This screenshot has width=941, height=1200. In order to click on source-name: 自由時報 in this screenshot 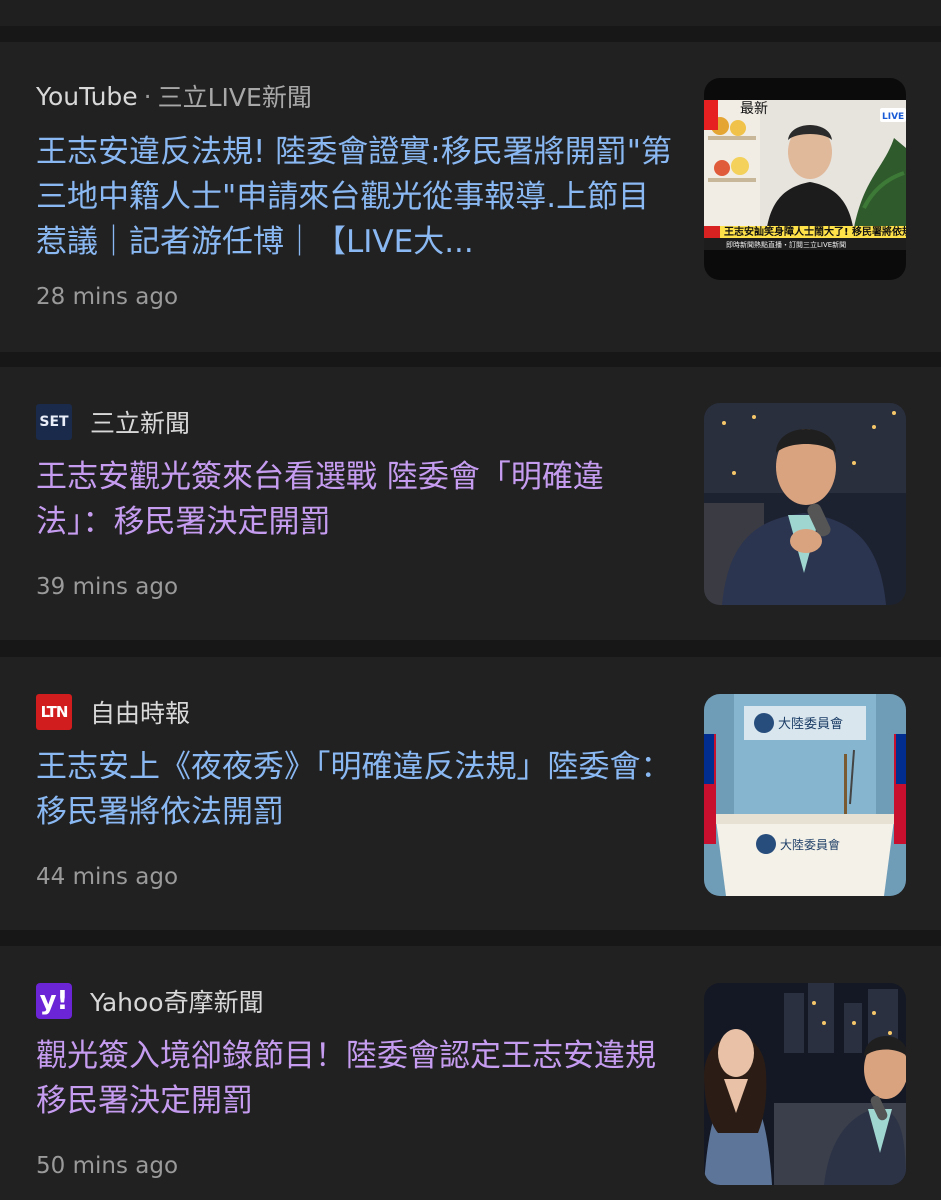, I will do `click(140, 713)`.